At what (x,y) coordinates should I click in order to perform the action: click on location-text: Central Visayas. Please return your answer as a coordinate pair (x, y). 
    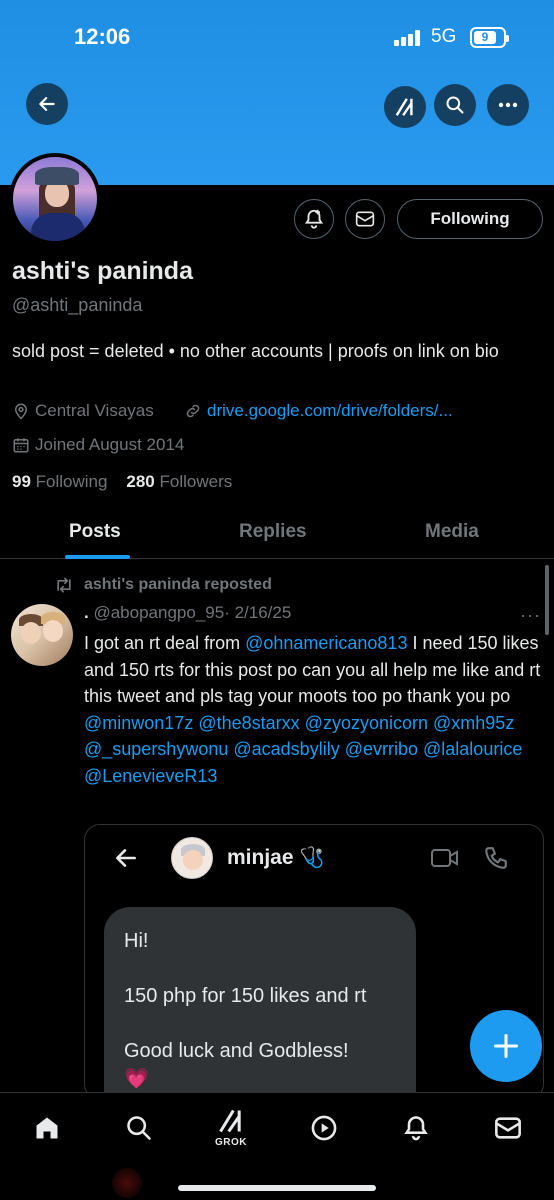
    Looking at the image, I should click on (94, 410).